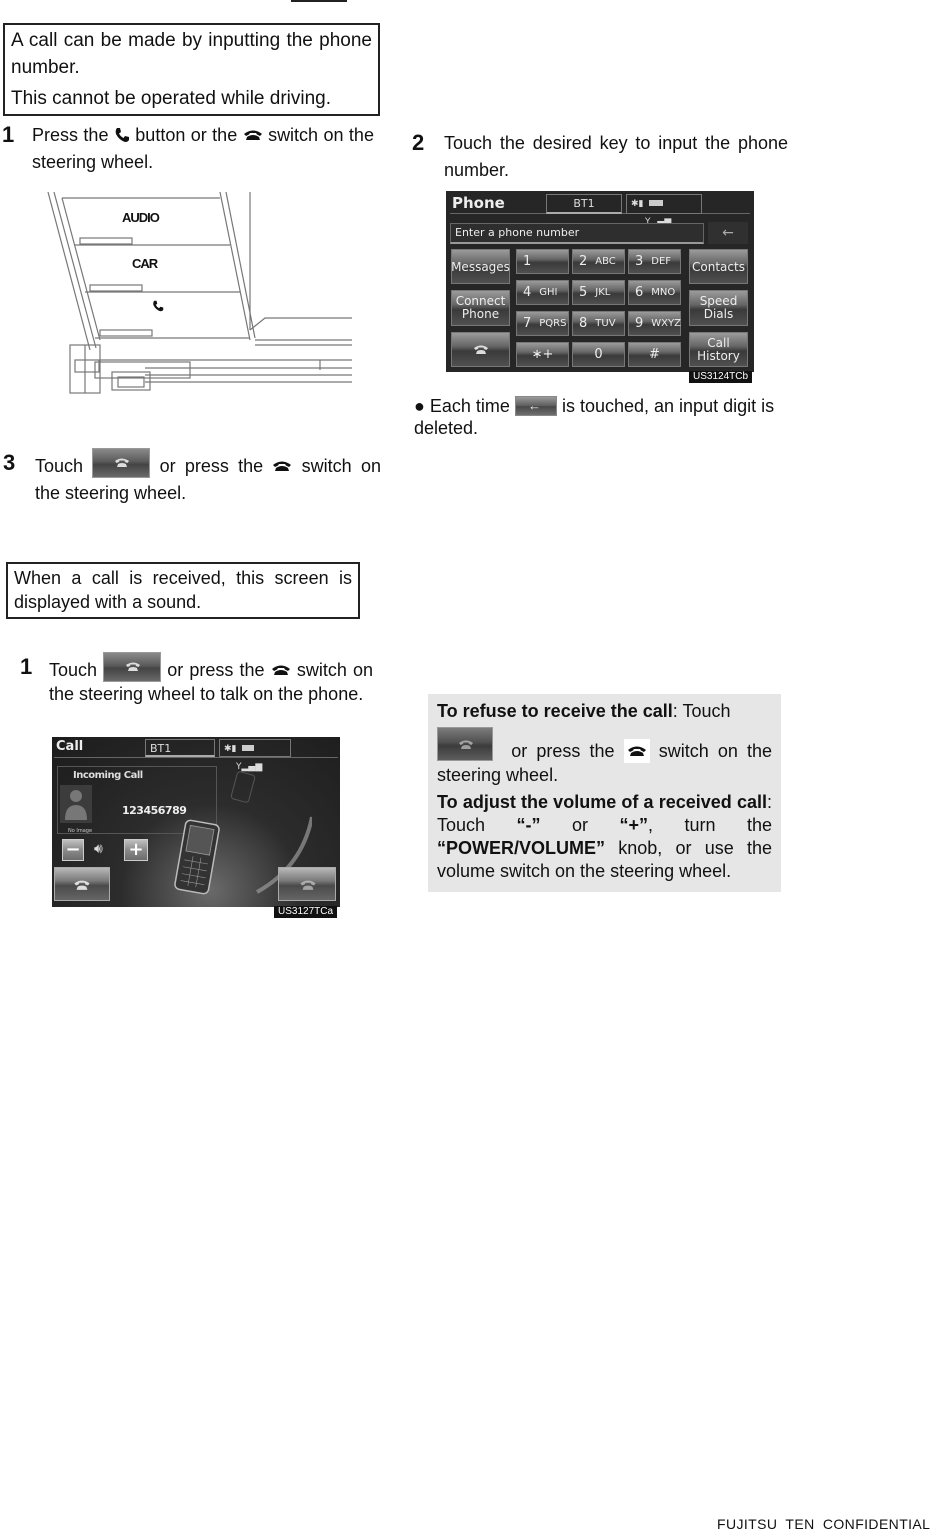  I want to click on volume-up-button: +, so click(136, 850).